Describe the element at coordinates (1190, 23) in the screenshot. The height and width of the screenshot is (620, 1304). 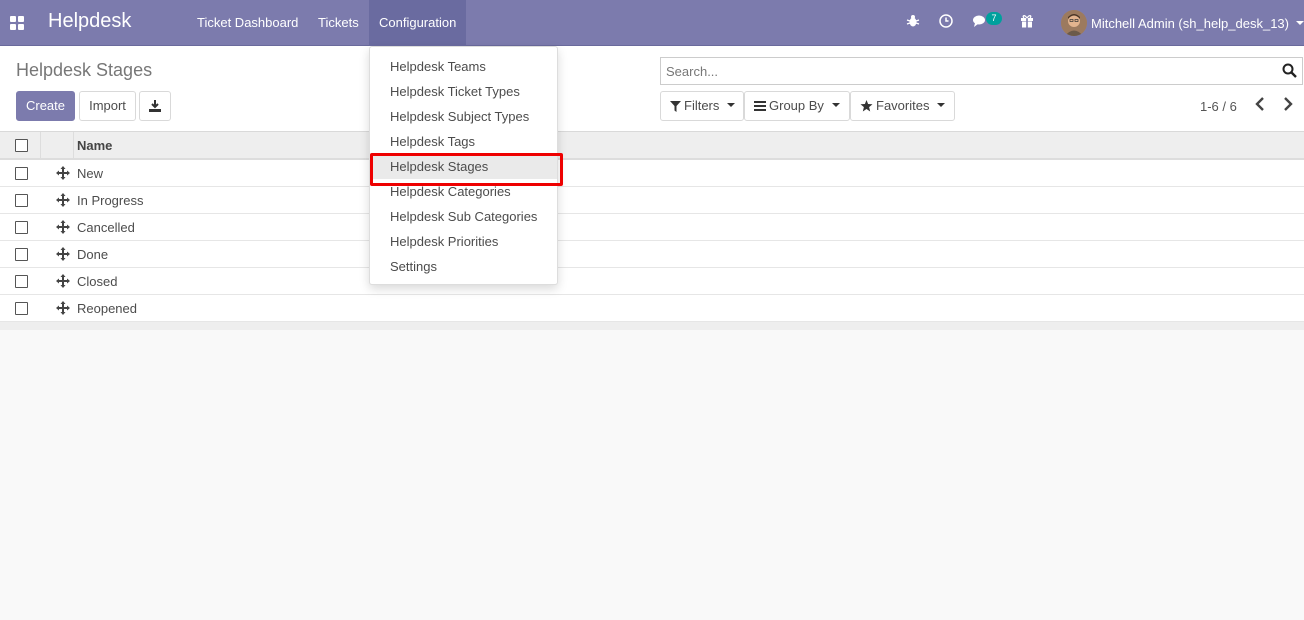
I see `user-name: Mitchell Admin (sh_help_desk_13)` at that location.